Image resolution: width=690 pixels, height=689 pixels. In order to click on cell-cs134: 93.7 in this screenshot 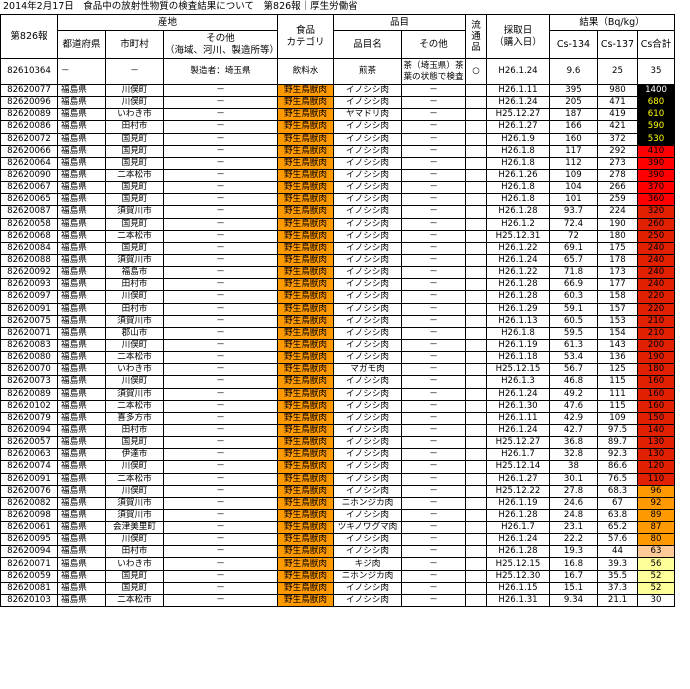, I will do `click(573, 212)`.